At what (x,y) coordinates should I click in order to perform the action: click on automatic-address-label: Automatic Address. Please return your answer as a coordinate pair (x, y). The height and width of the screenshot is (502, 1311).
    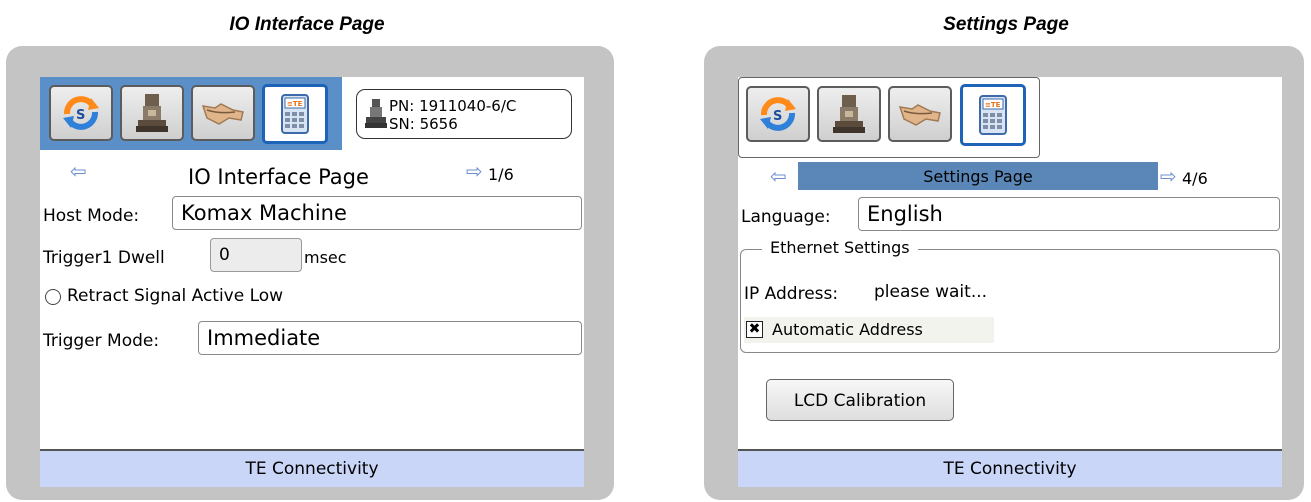
    Looking at the image, I should click on (847, 329).